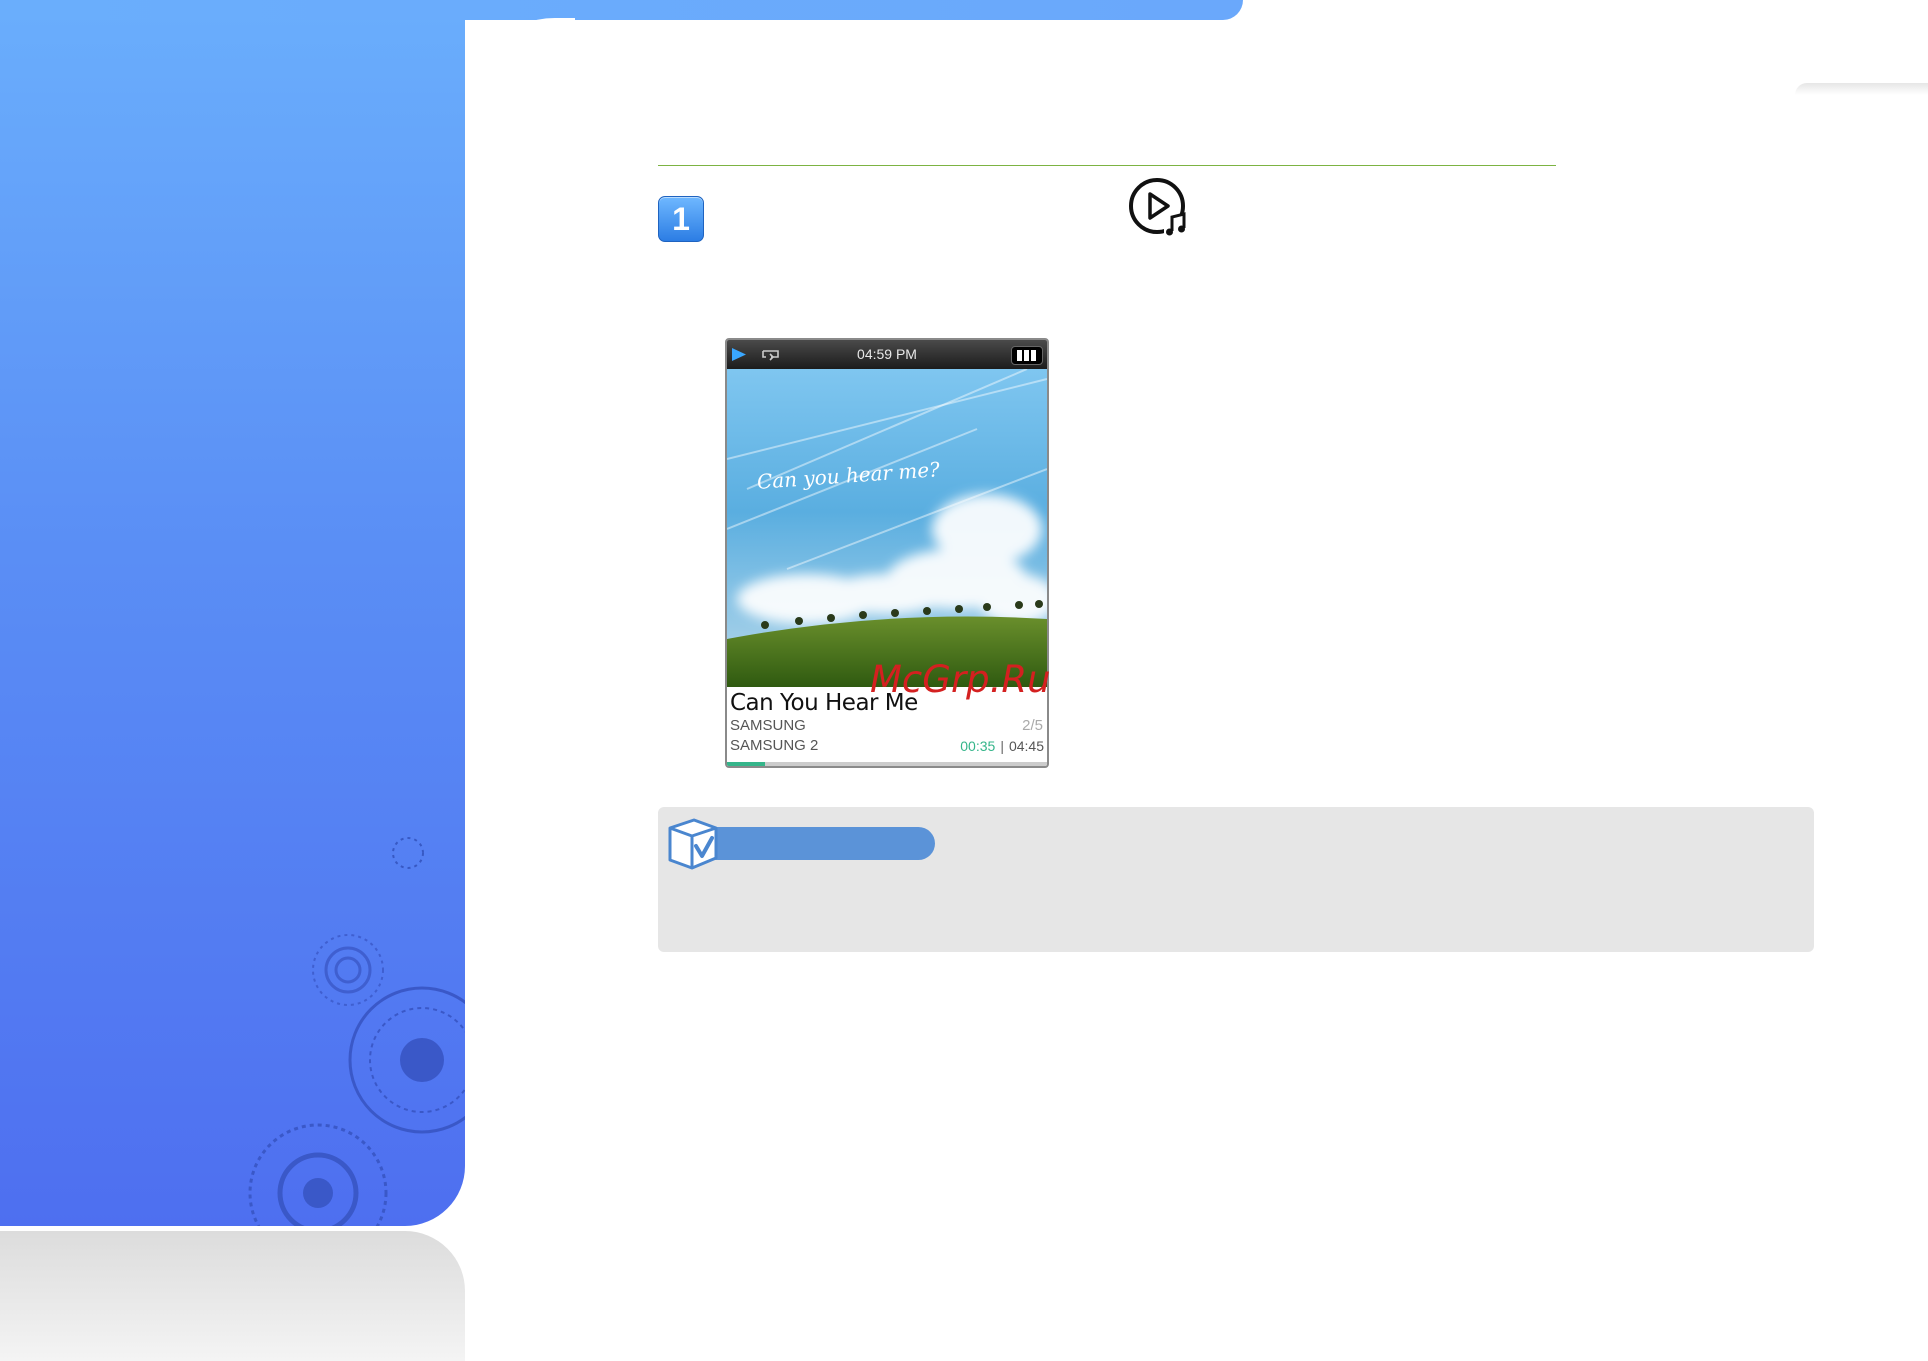 The width and height of the screenshot is (1928, 1361). I want to click on status-time: 04:59 PM, so click(887, 354).